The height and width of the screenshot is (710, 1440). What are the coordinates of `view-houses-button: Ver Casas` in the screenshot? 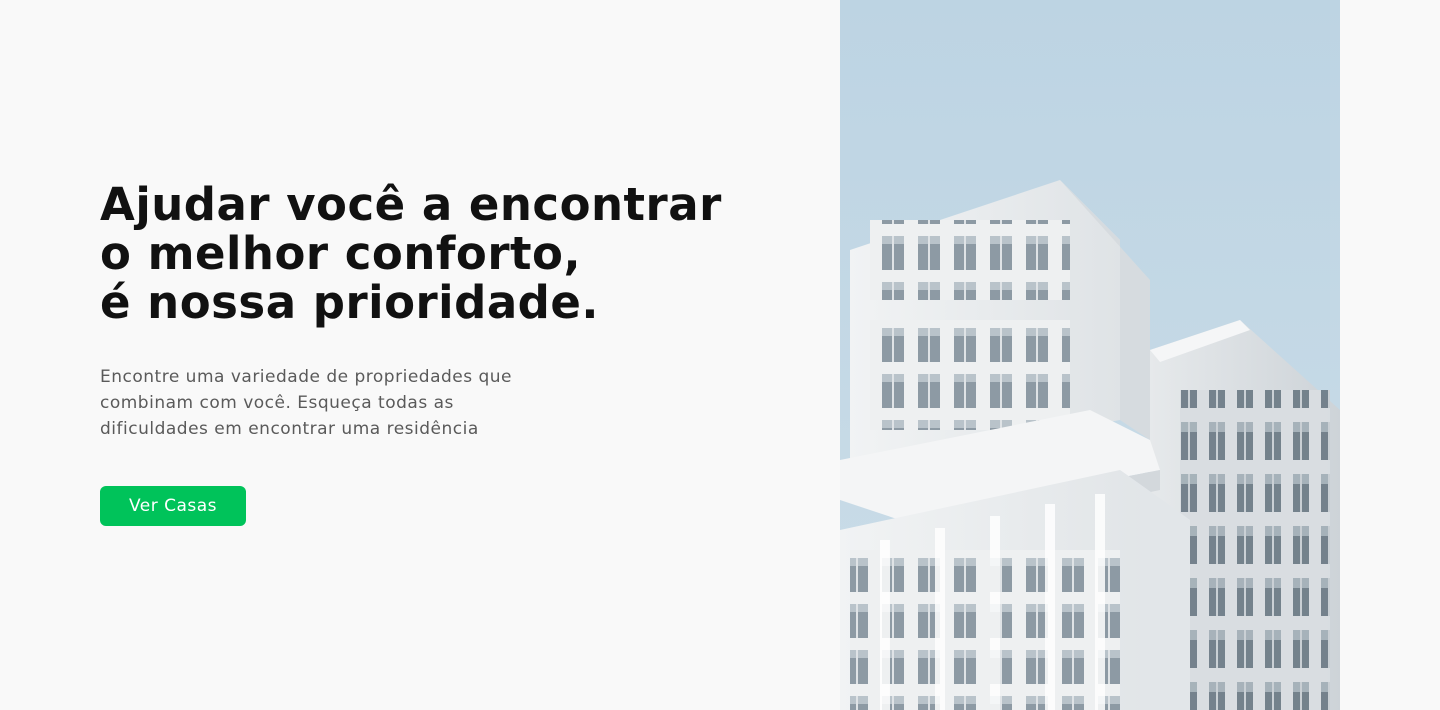 It's located at (173, 506).